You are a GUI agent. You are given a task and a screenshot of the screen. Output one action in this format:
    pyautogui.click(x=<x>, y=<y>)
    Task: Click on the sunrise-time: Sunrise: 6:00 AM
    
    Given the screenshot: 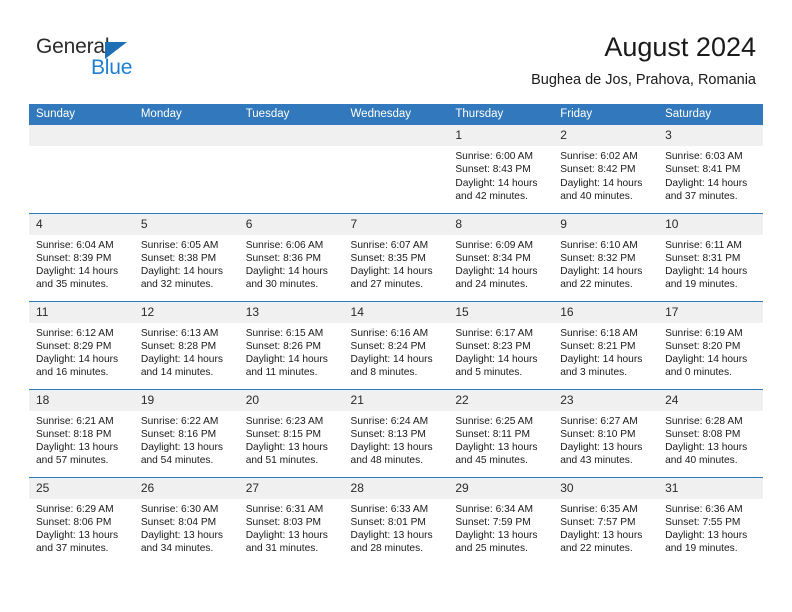 What is the action you would take?
    pyautogui.click(x=494, y=156)
    